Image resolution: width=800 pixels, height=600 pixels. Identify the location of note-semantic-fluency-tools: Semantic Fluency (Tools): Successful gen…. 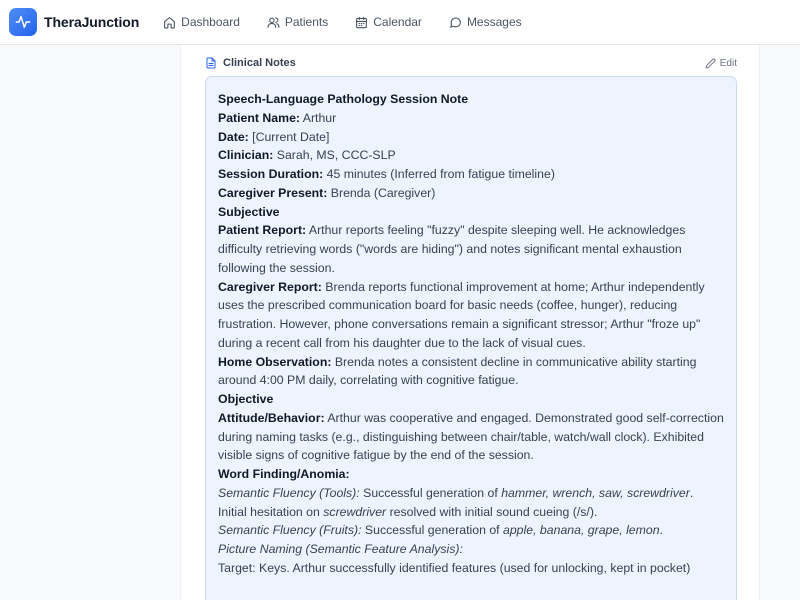
(456, 502).